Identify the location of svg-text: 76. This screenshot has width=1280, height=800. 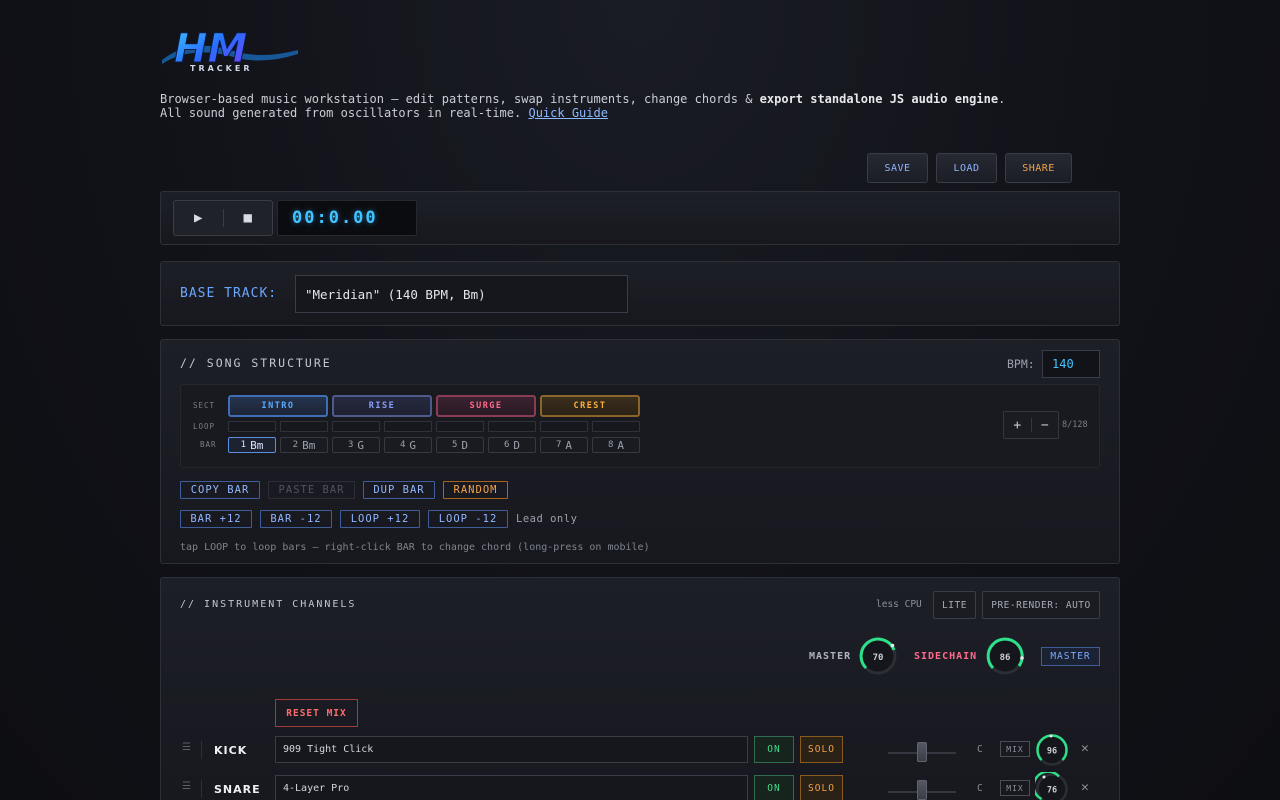
(1052, 791).